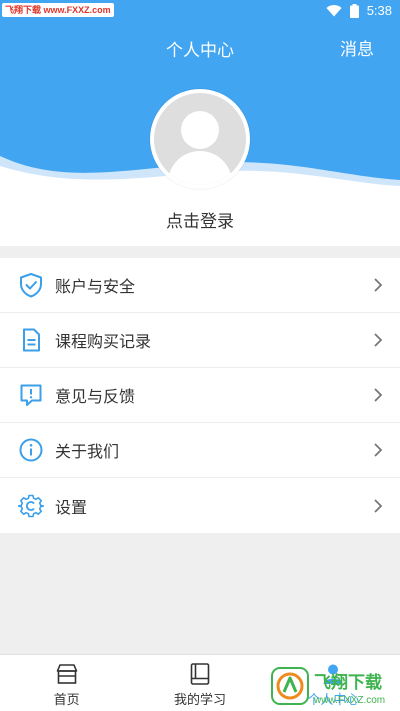 The image size is (400, 711). Describe the element at coordinates (200, 285) in the screenshot. I see `menu-item-account-security: 账户与安全` at that location.